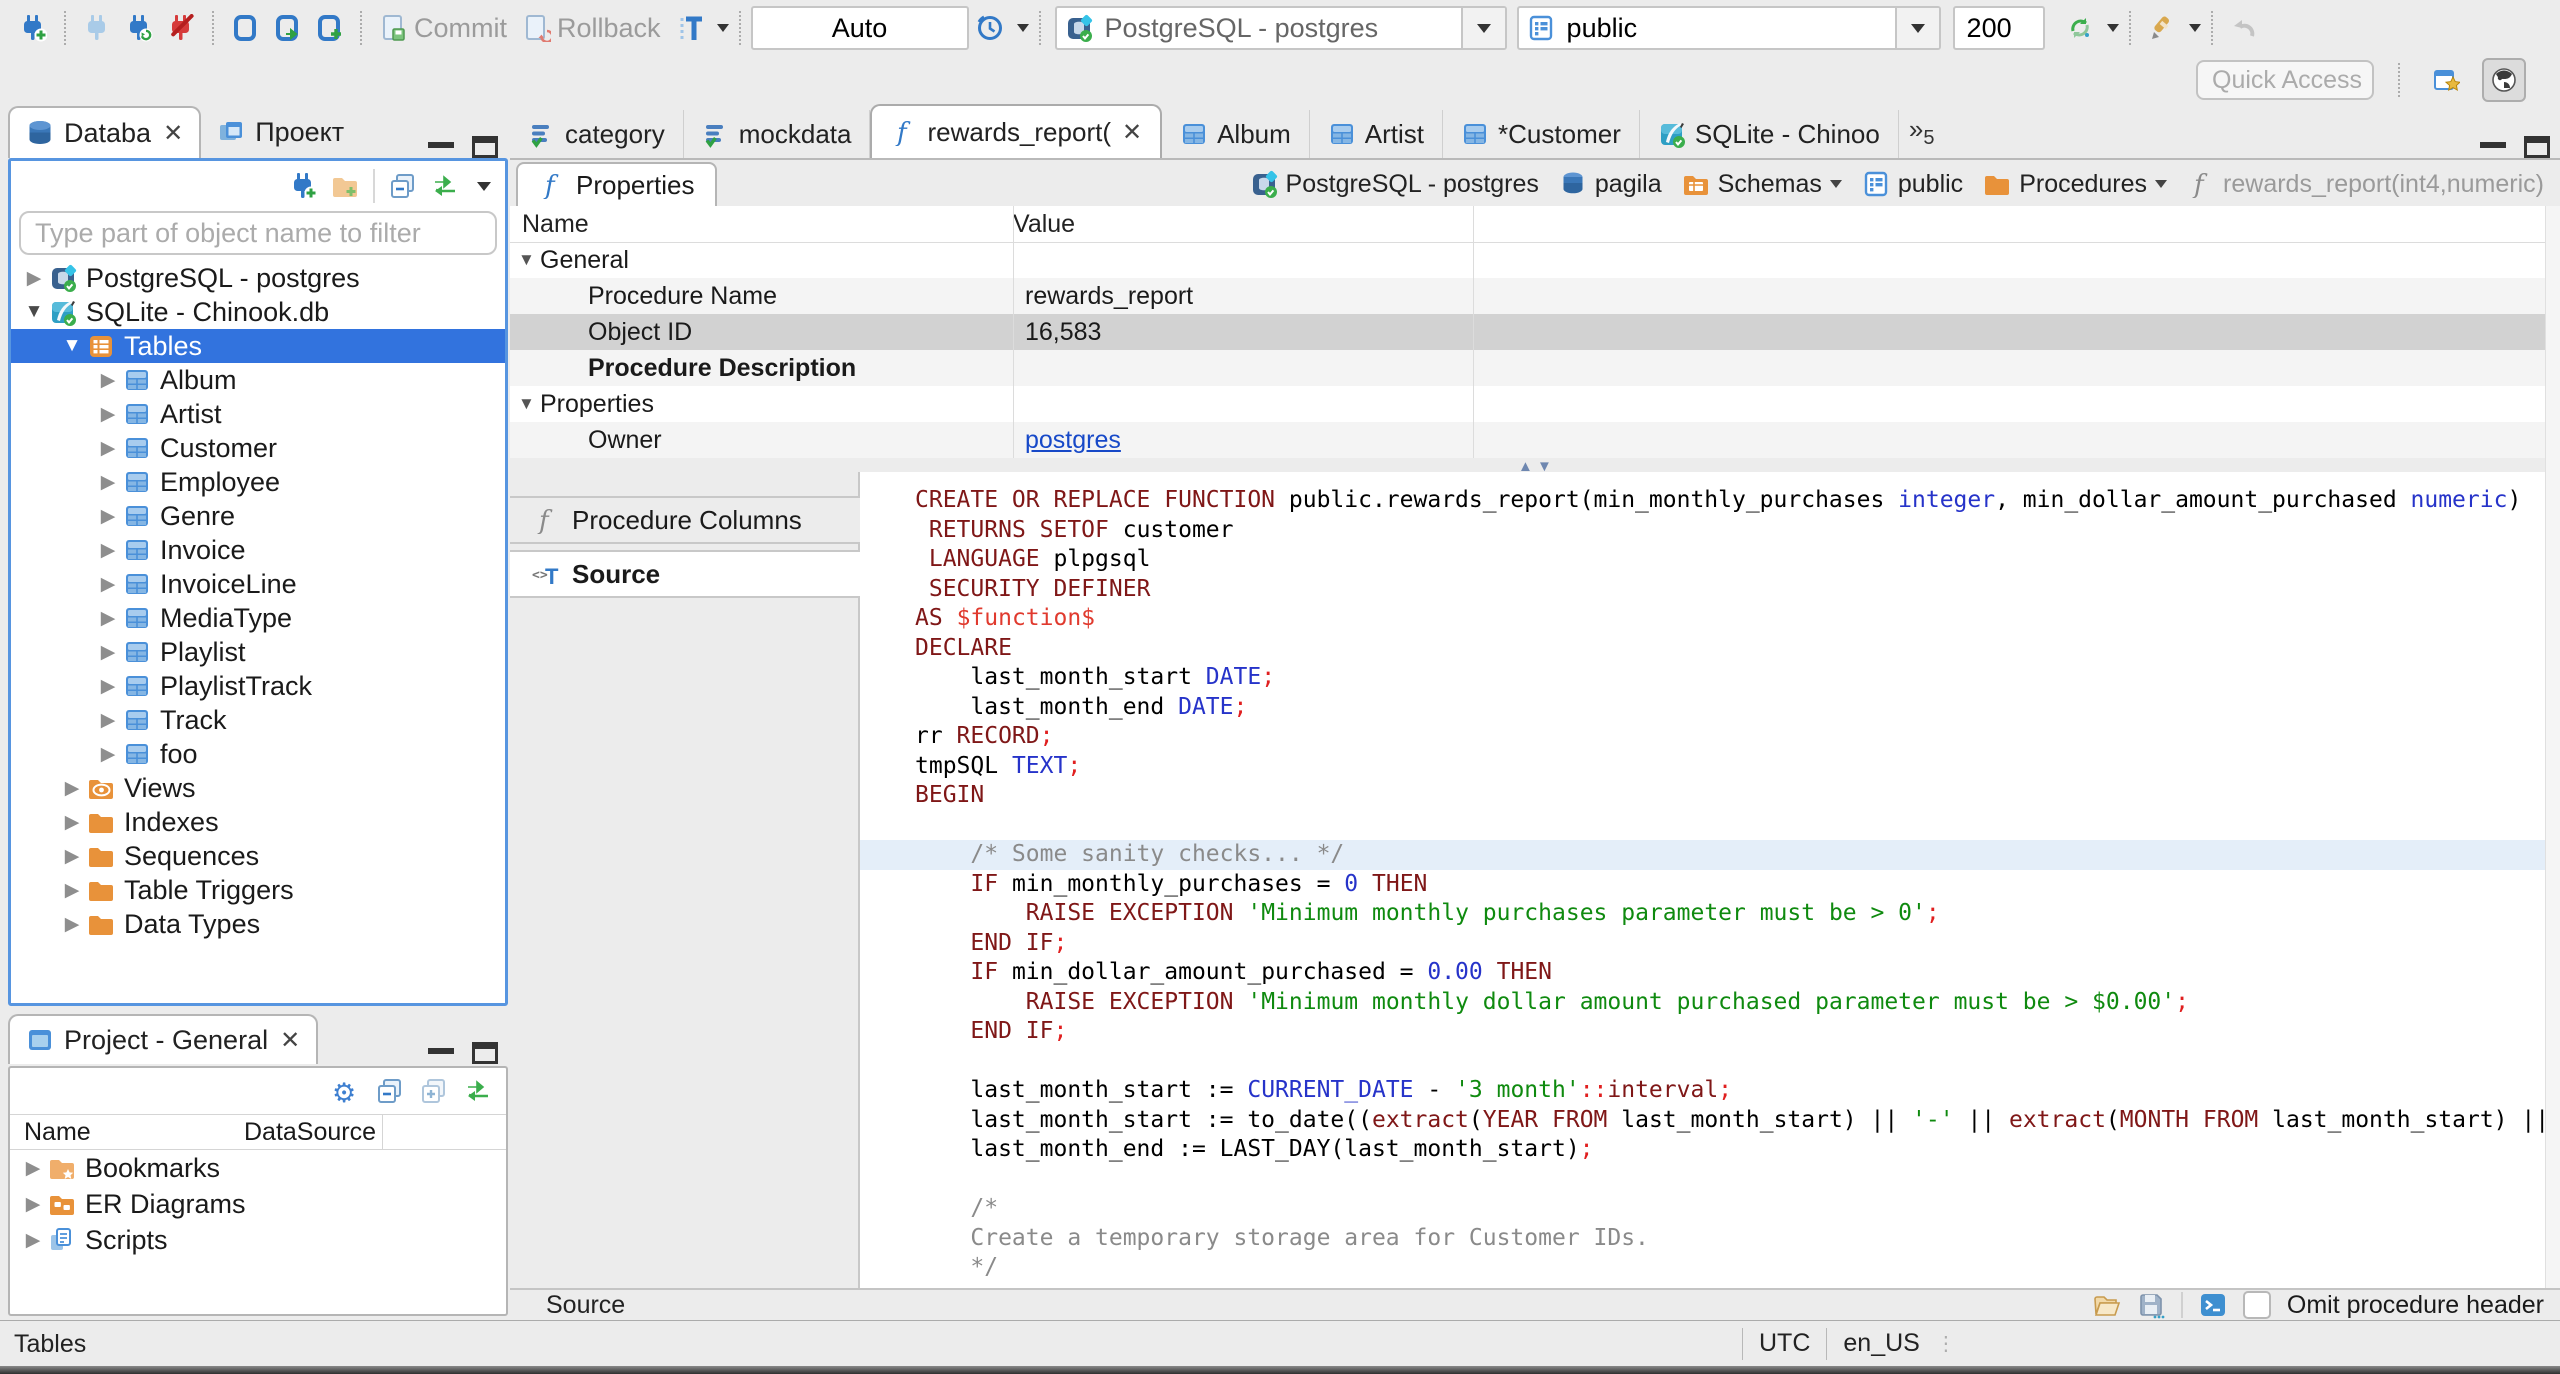  I want to click on properties-source-splitter: ▲ ▼, so click(1535, 466).